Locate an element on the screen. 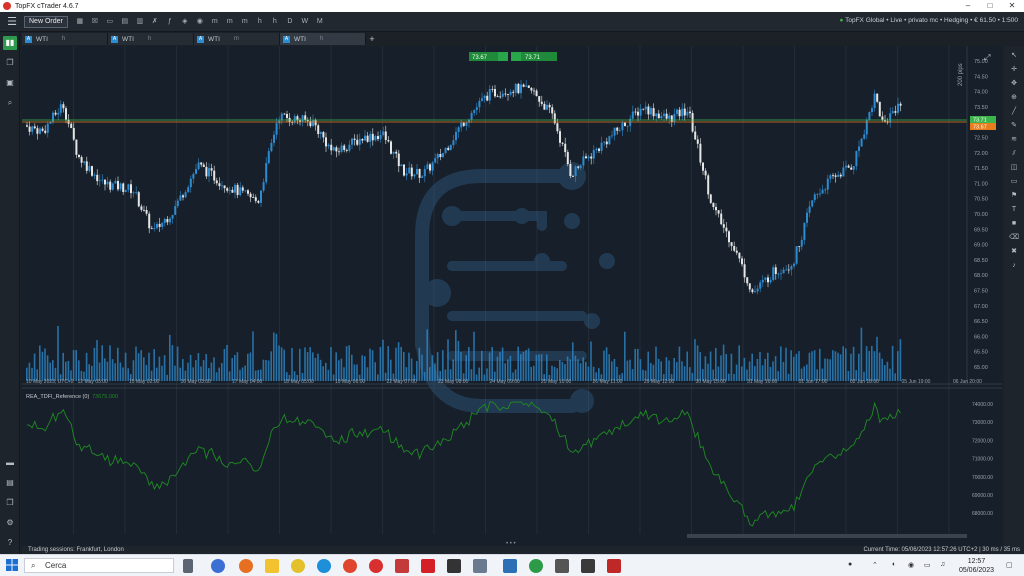 The image size is (1024, 576). crosshair-tool-icon: ✛ is located at coordinates (1014, 69).